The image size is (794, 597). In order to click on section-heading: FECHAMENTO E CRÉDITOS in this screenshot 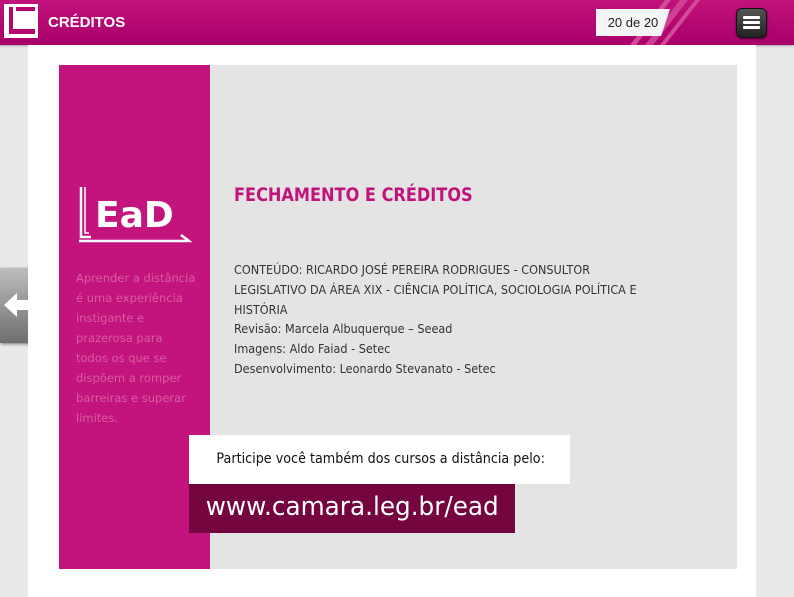, I will do `click(353, 195)`.